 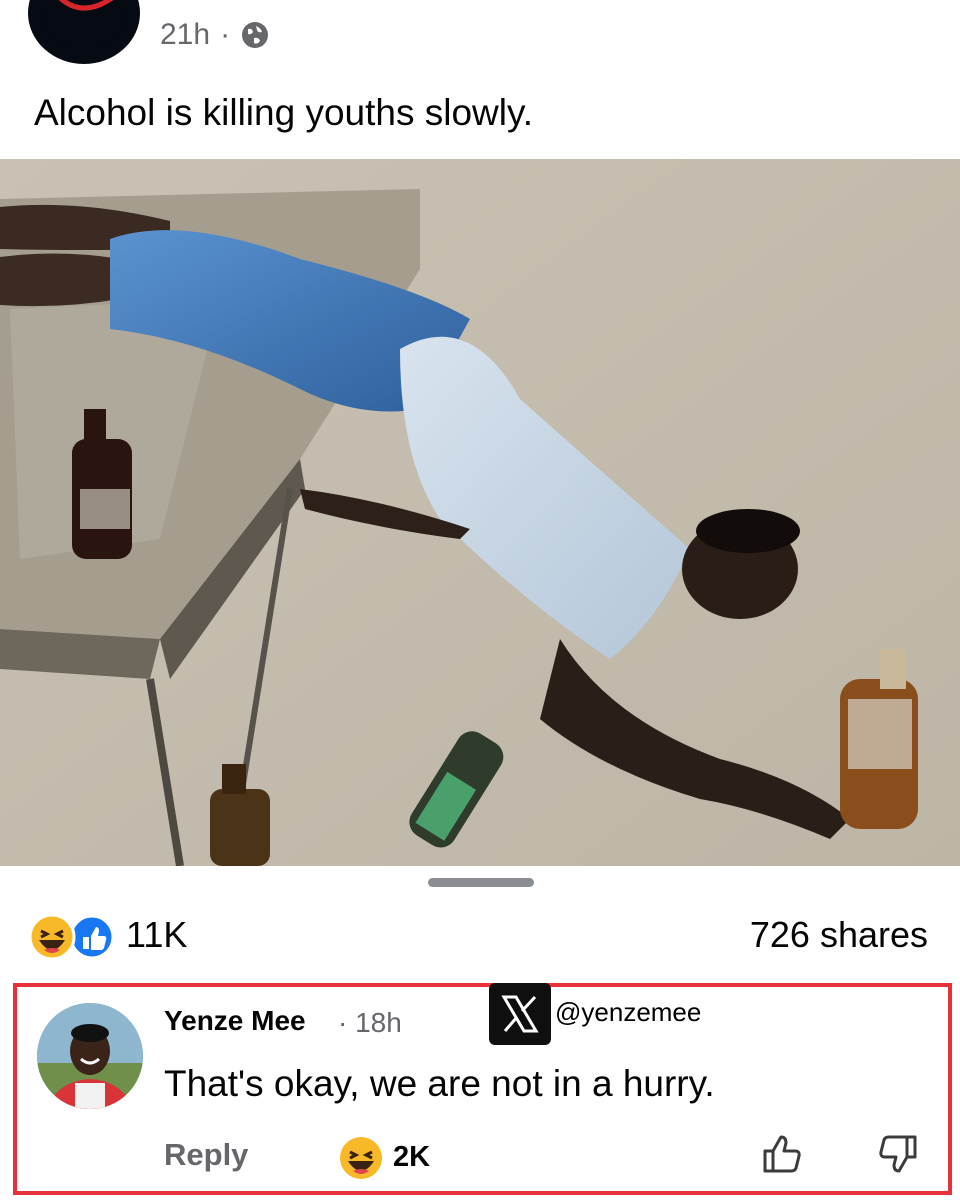 What do you see at coordinates (255, 35) in the screenshot?
I see `globe-icon` at bounding box center [255, 35].